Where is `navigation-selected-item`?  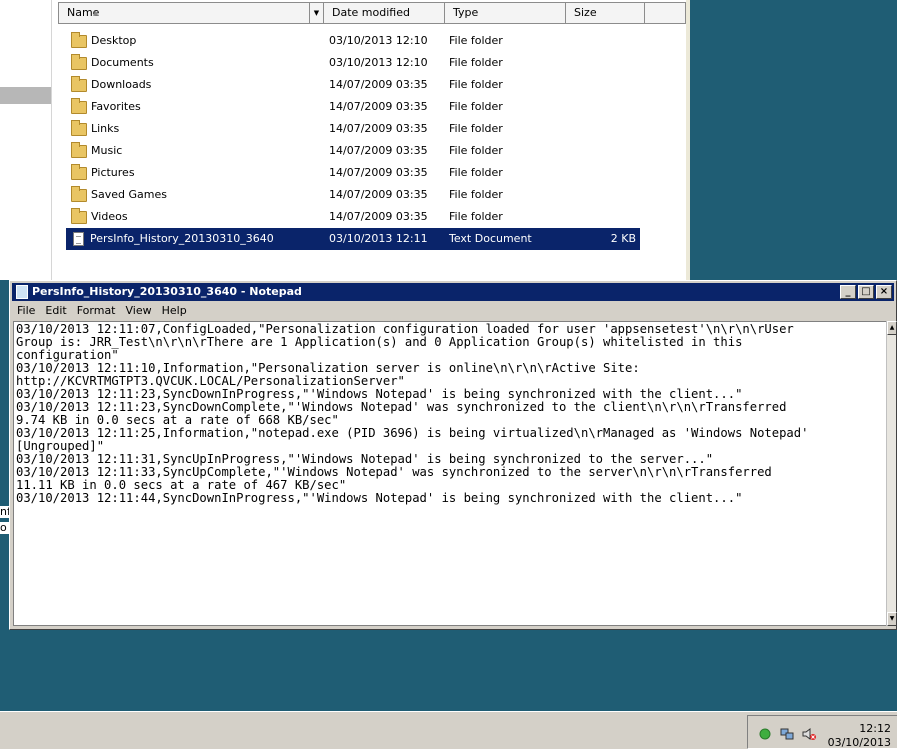
navigation-selected-item is located at coordinates (25, 95).